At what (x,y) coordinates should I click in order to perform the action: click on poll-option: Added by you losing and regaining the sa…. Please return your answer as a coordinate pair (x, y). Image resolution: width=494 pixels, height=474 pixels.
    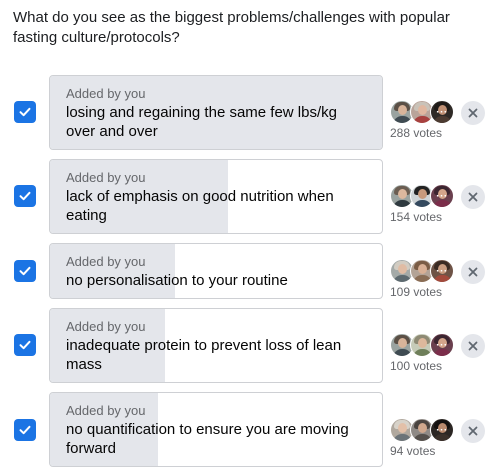
    Looking at the image, I should click on (216, 112).